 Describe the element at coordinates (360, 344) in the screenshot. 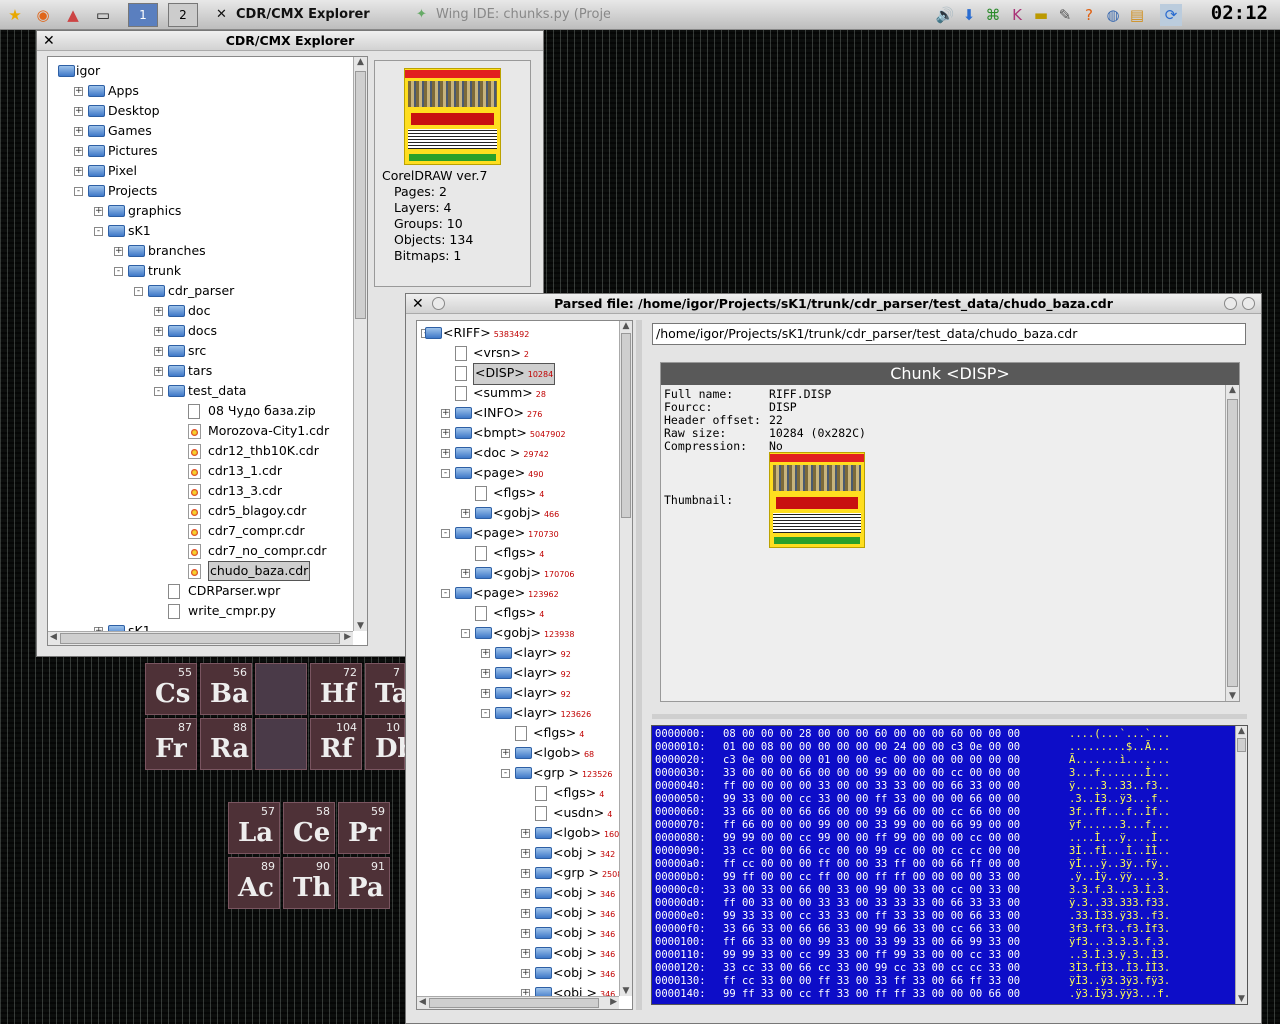

I see `file-tree-vscrollbar: ▲ ▼` at that location.